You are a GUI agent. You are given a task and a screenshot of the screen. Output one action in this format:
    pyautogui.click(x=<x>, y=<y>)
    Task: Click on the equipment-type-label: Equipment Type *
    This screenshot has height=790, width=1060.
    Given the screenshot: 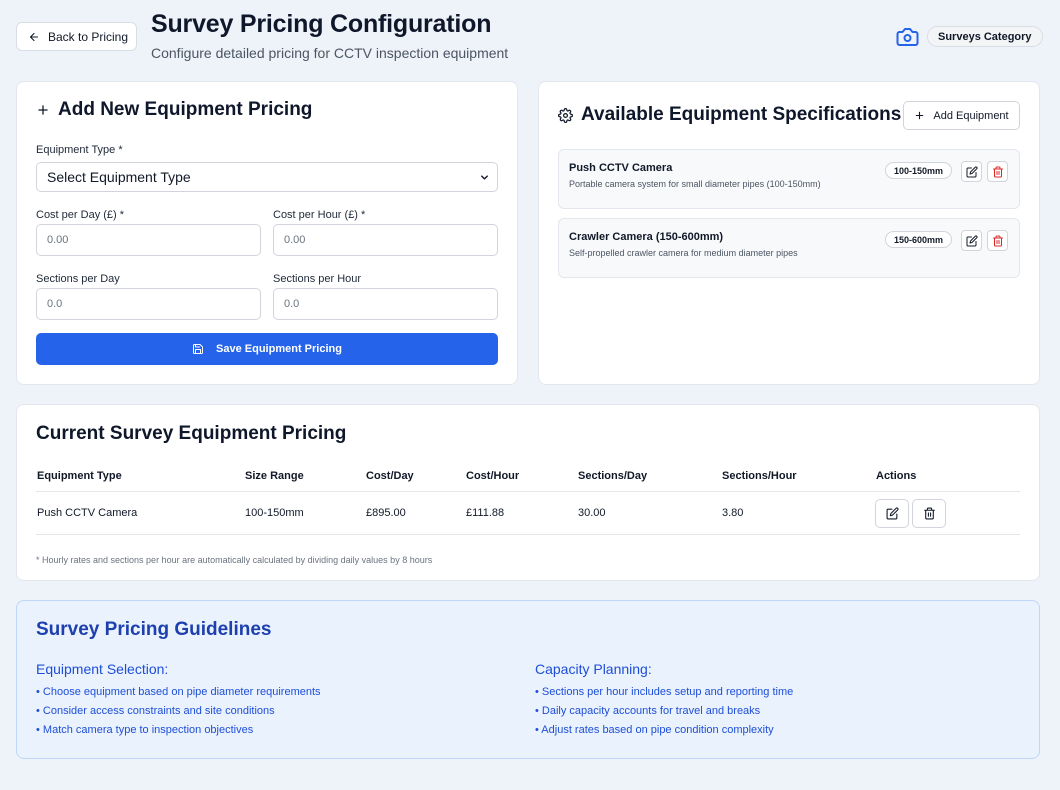 What is the action you would take?
    pyautogui.click(x=79, y=150)
    